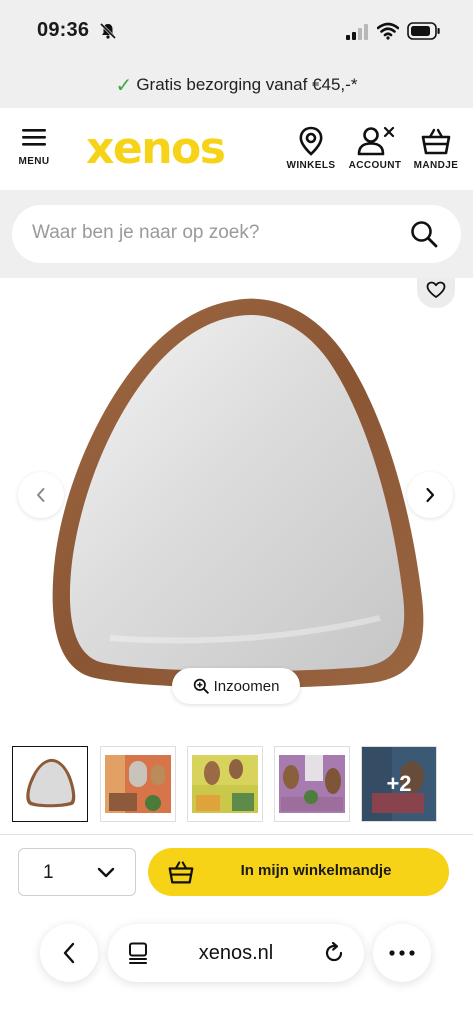  What do you see at coordinates (388, 31) in the screenshot?
I see `wifi-icon` at bounding box center [388, 31].